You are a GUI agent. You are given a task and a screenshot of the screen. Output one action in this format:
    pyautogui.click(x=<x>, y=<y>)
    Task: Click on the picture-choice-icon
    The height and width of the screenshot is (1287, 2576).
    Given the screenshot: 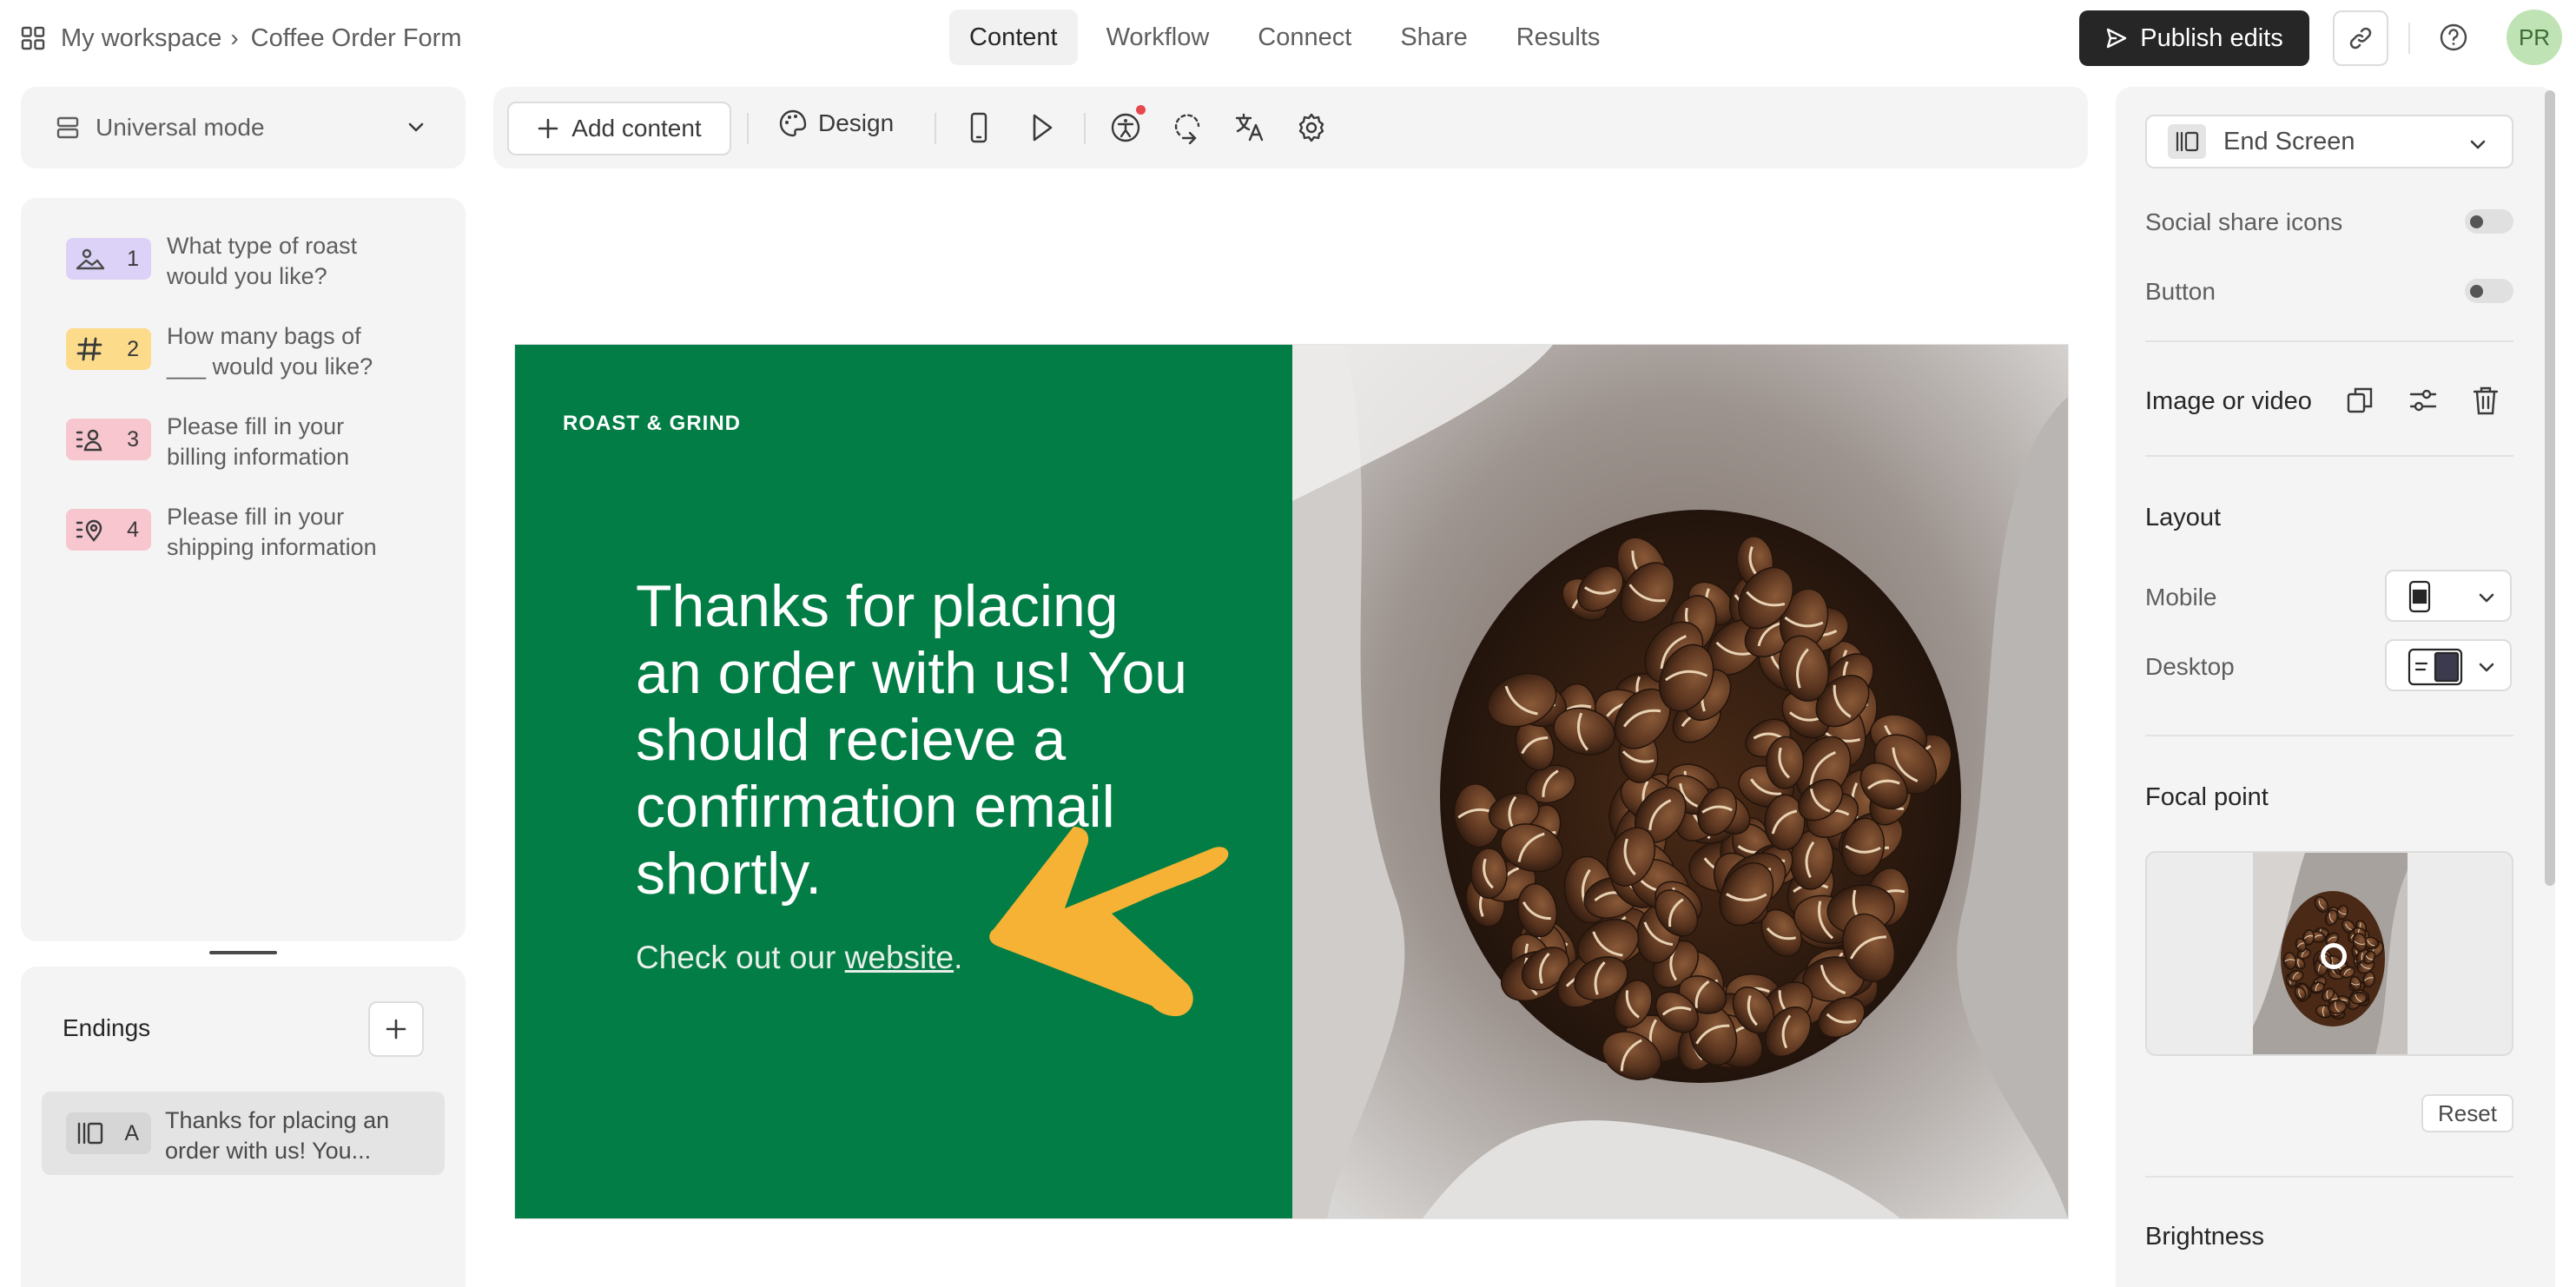 What is the action you would take?
    pyautogui.click(x=91, y=259)
    